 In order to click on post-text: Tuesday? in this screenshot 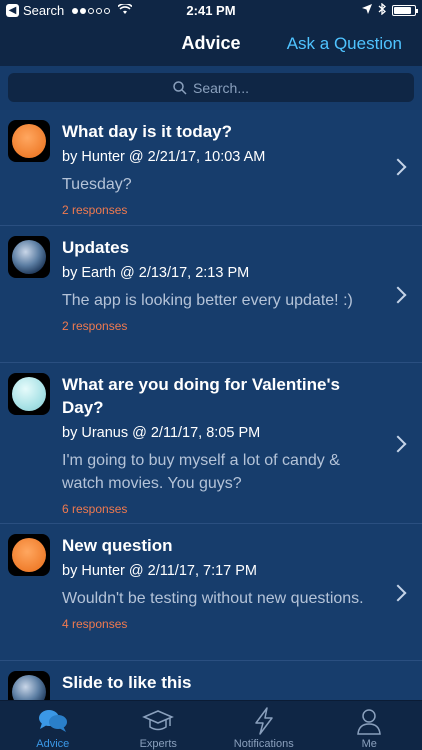, I will do `click(97, 184)`.